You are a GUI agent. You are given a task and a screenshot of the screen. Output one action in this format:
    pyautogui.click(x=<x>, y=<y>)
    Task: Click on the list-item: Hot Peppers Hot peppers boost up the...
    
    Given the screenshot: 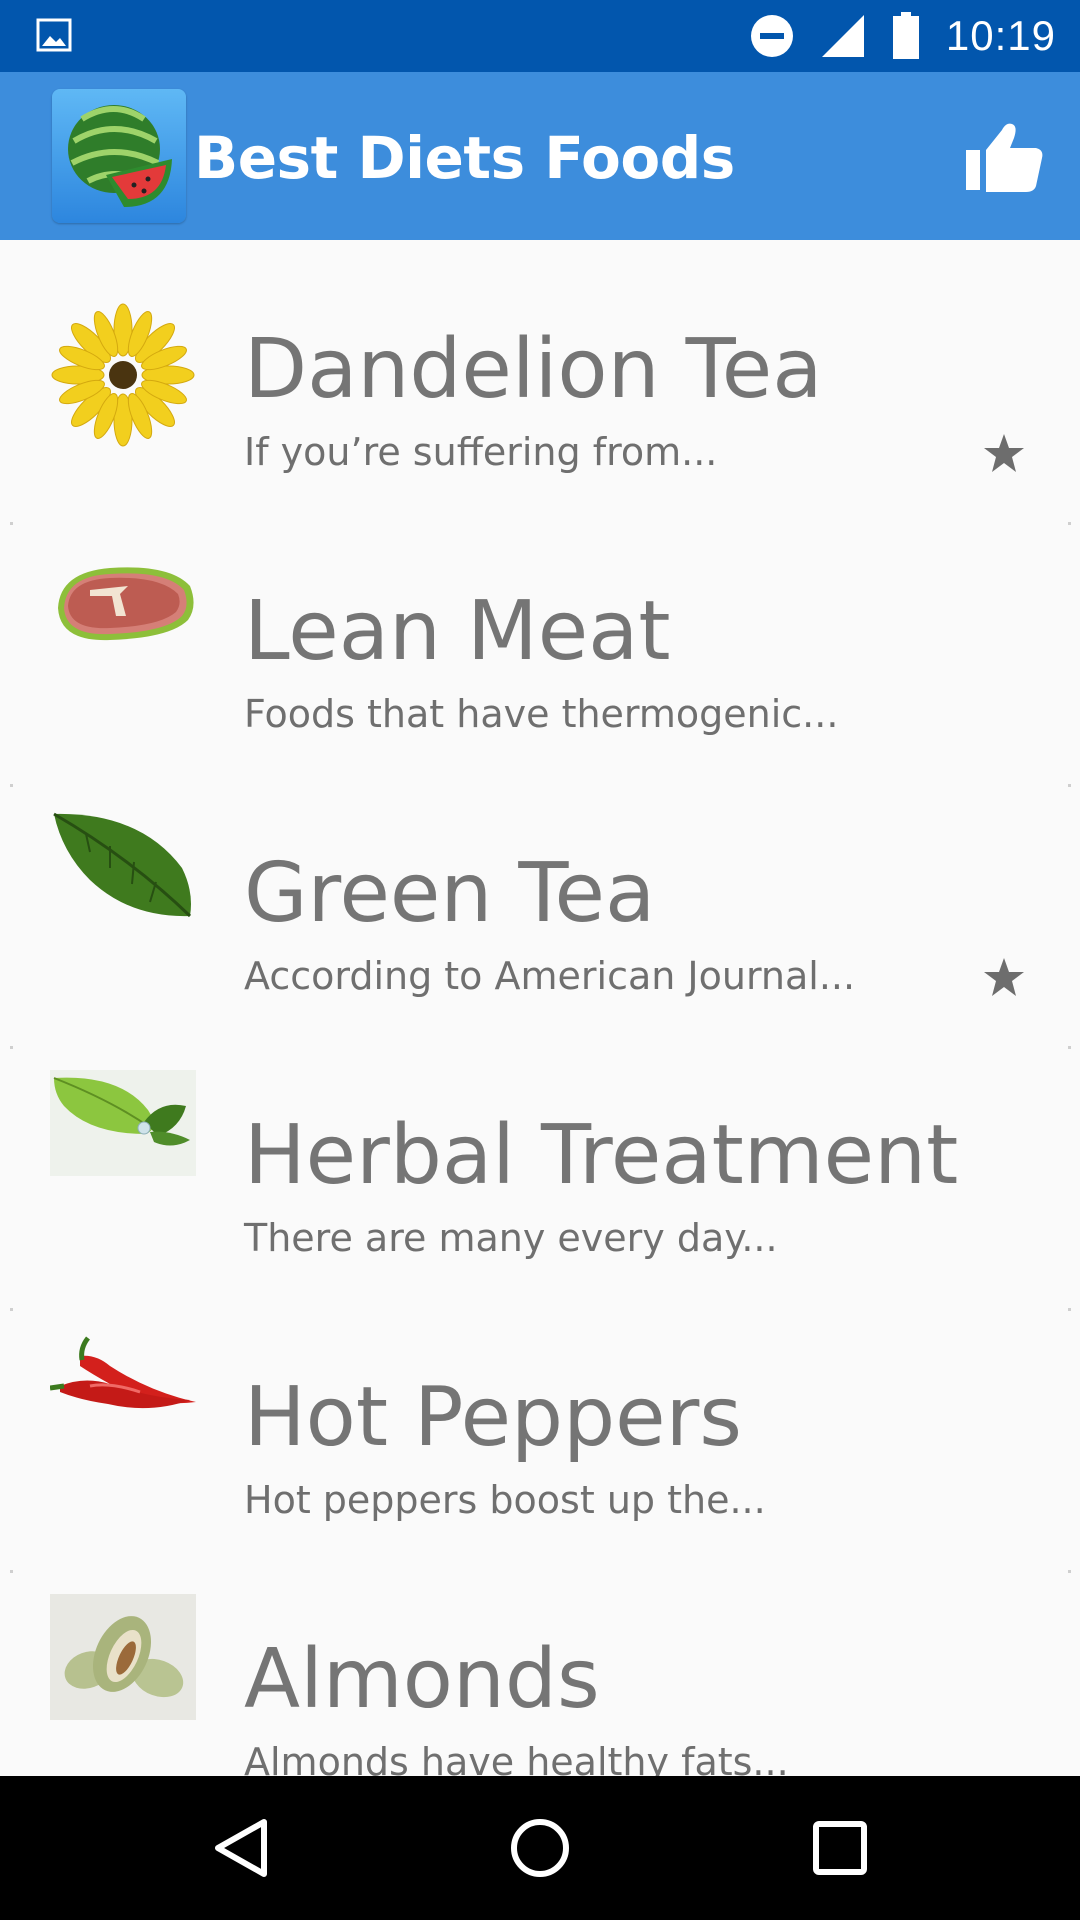 What is the action you would take?
    pyautogui.click(x=540, y=1419)
    